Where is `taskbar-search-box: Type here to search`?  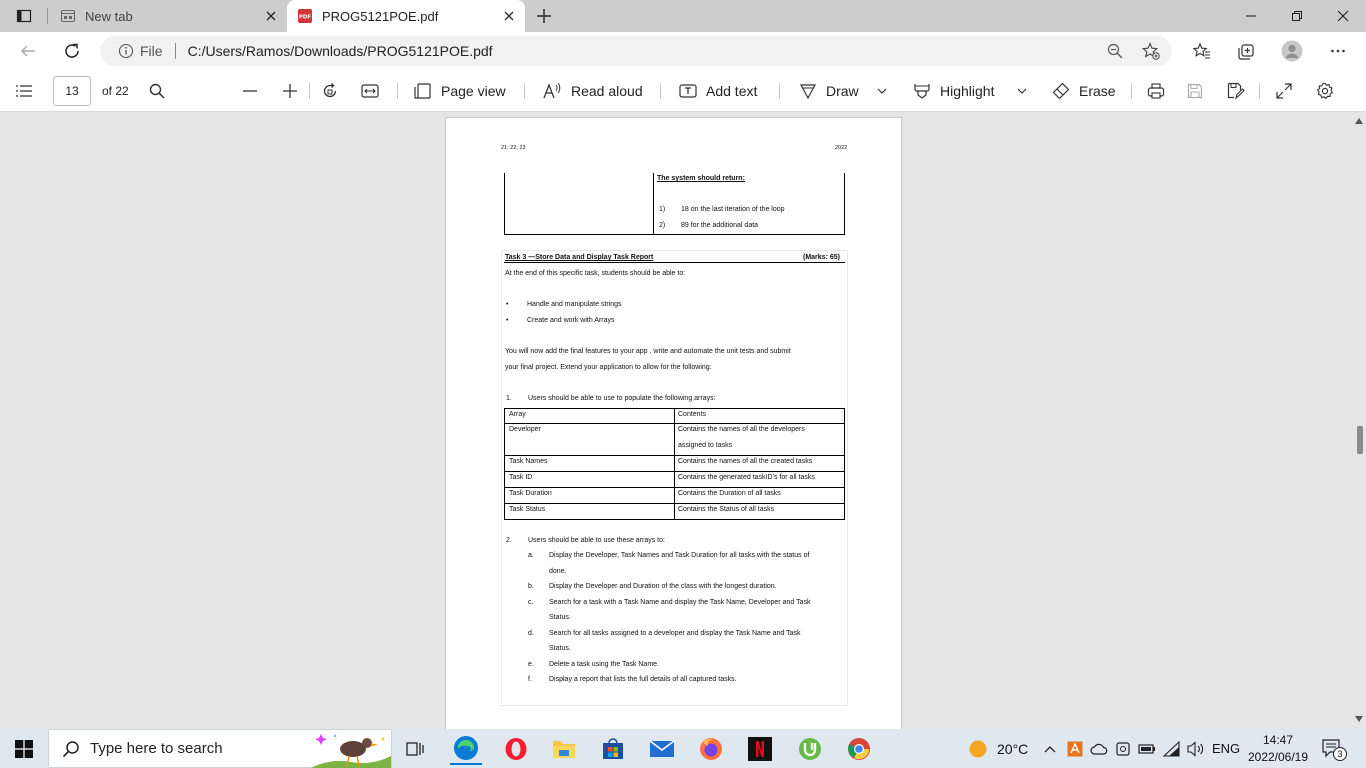 taskbar-search-box: Type here to search is located at coordinates (220, 748).